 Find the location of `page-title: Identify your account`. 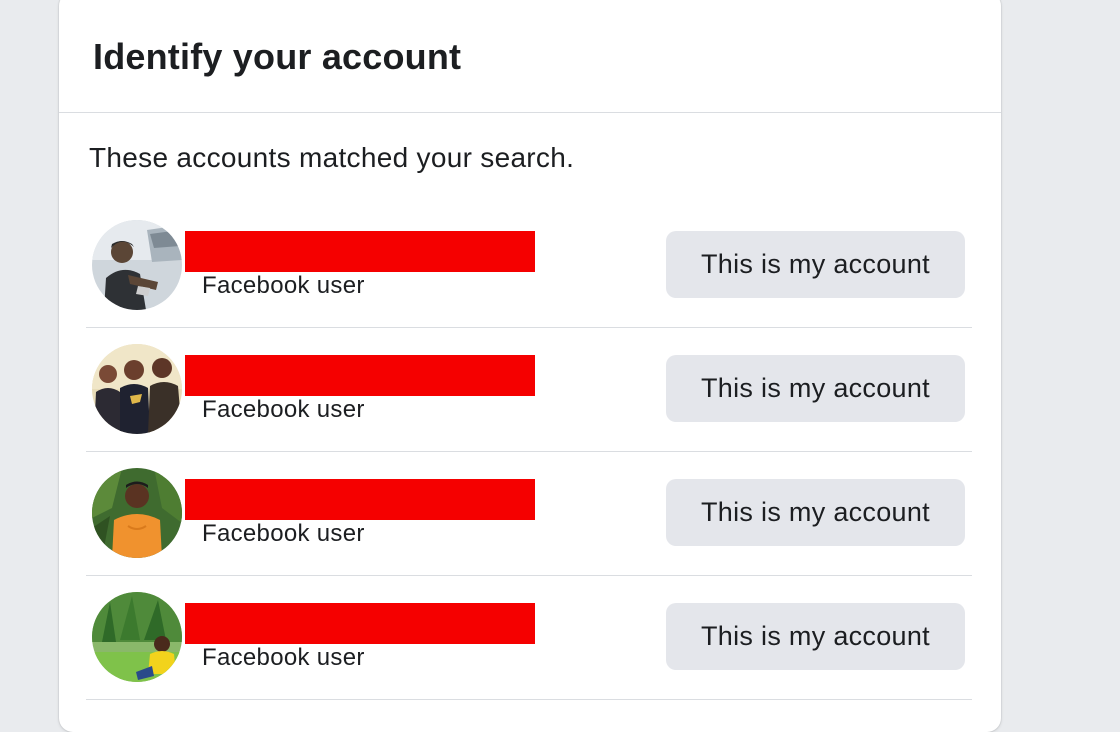

page-title: Identify your account is located at coordinates (277, 56).